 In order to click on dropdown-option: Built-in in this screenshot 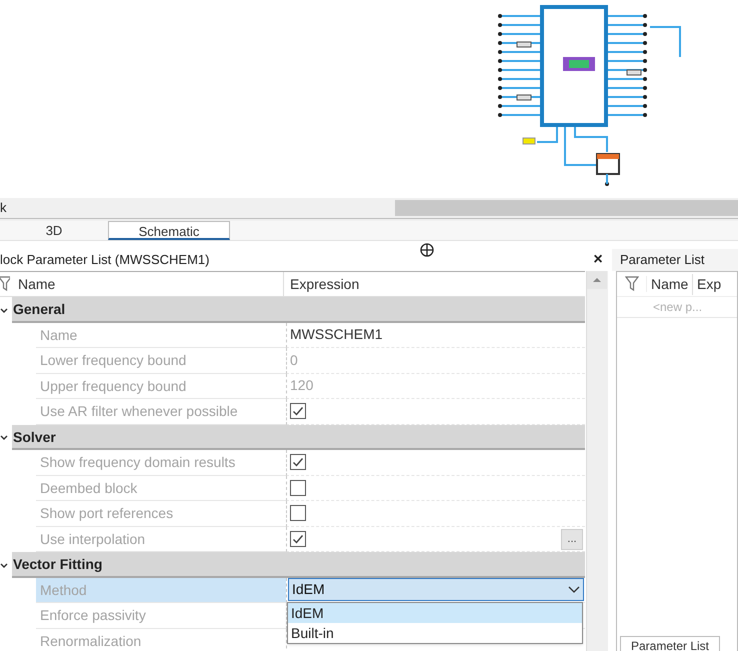, I will do `click(435, 632)`.